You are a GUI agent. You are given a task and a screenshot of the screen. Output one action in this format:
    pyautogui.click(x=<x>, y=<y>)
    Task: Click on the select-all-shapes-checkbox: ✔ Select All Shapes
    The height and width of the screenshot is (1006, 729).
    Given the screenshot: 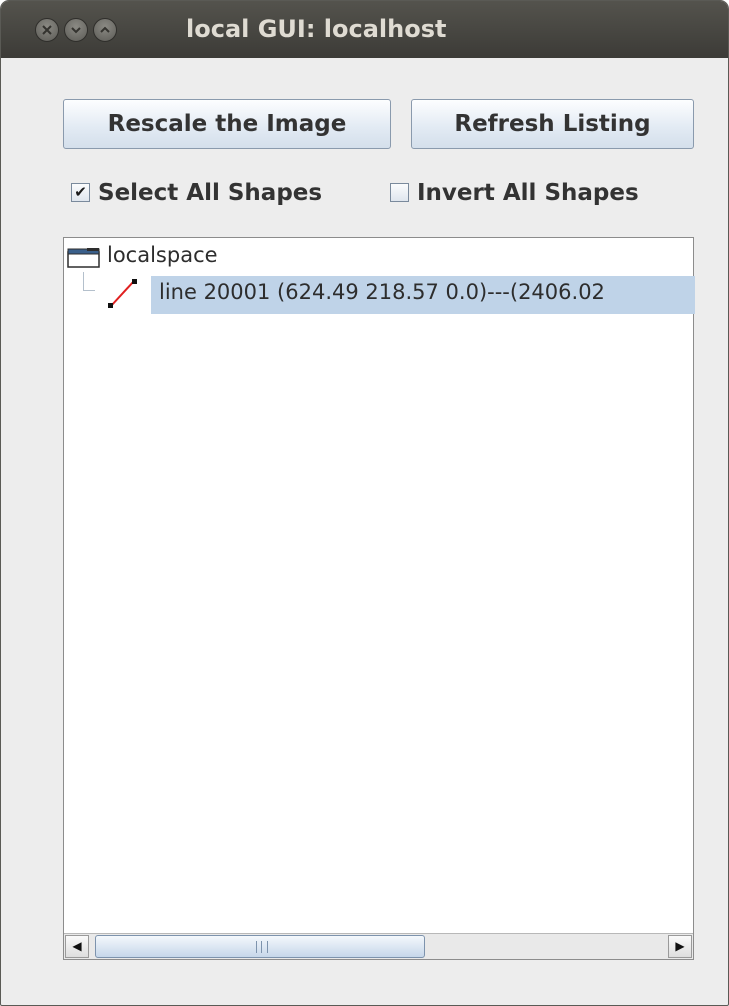 What is the action you would take?
    pyautogui.click(x=216, y=193)
    